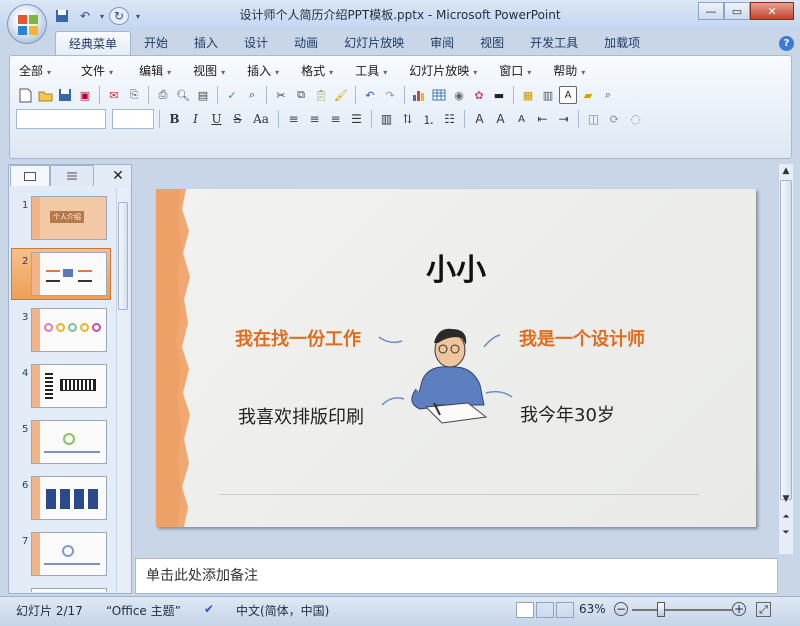 This screenshot has width=800, height=626. I want to click on cut-icon: ✂, so click(281, 95).